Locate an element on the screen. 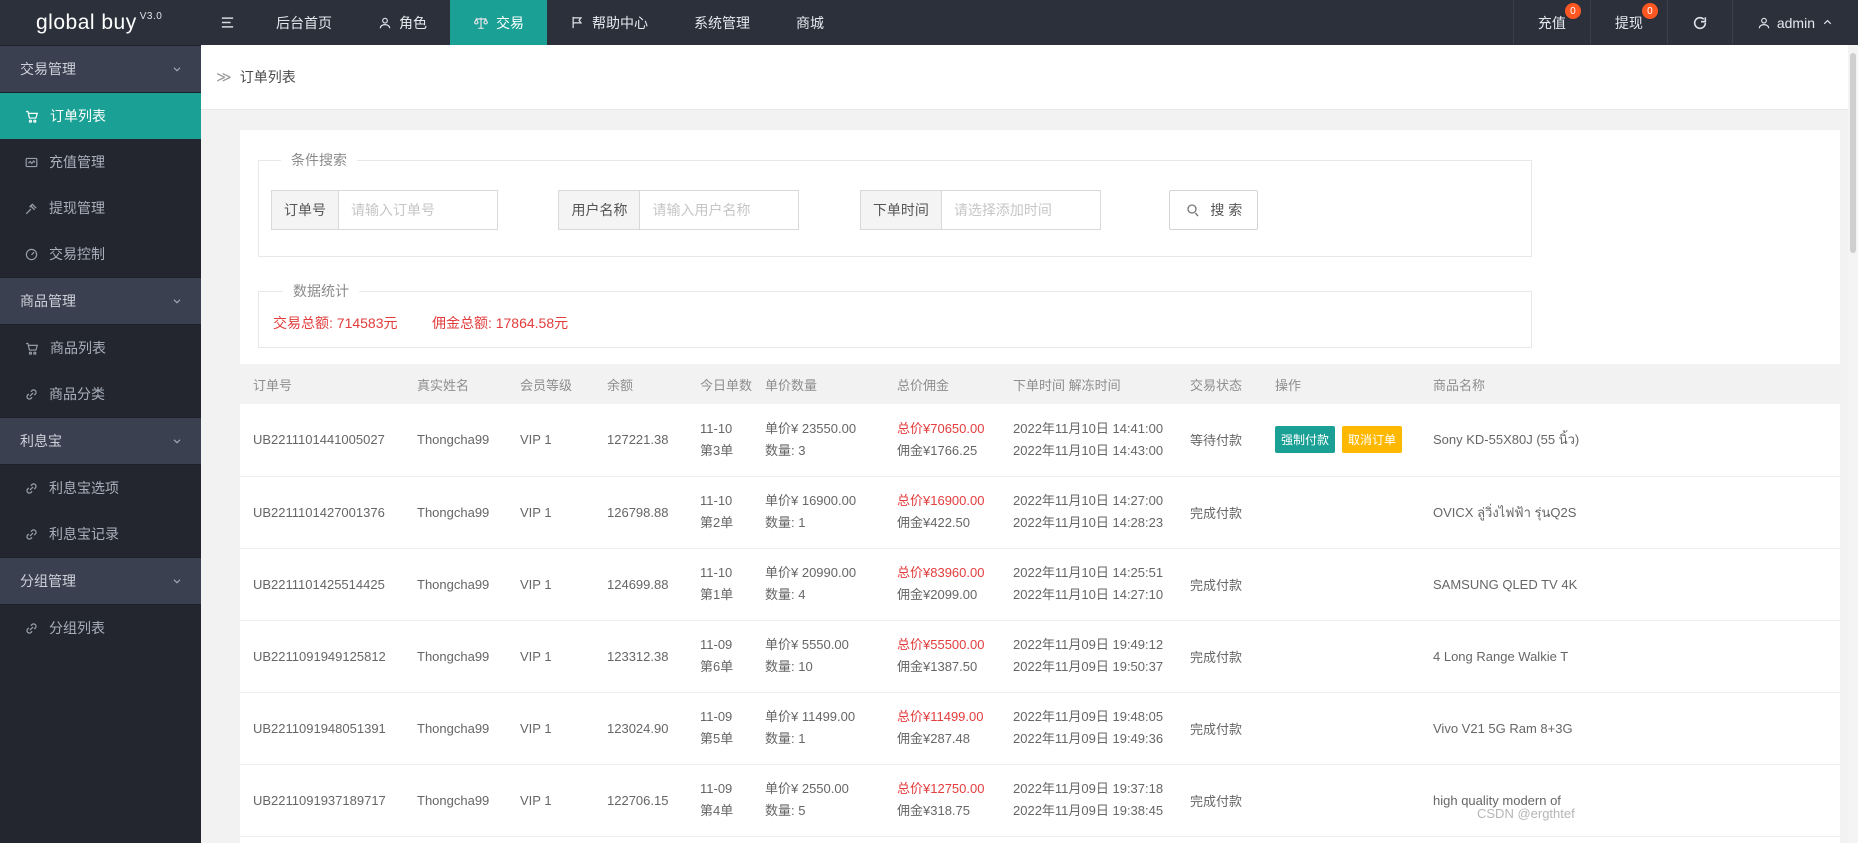  sidebar-group-header: 商品管理 is located at coordinates (100, 301).